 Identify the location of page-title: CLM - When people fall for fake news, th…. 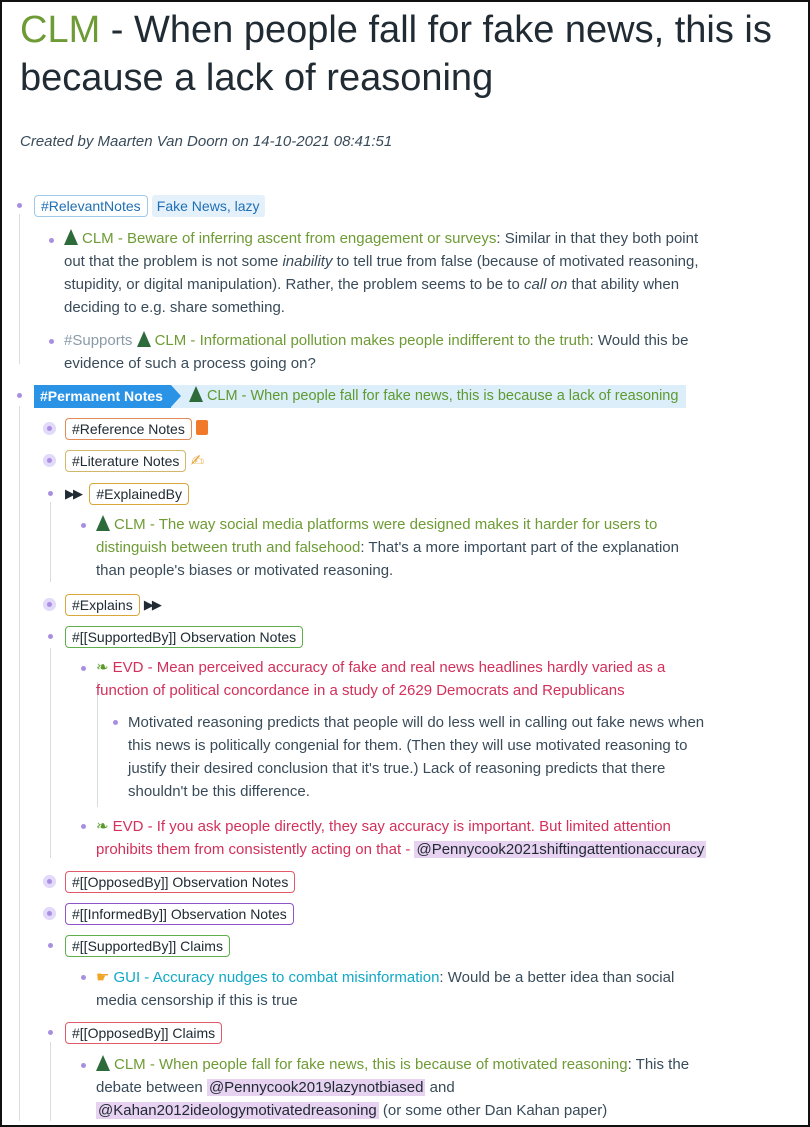
(410, 54).